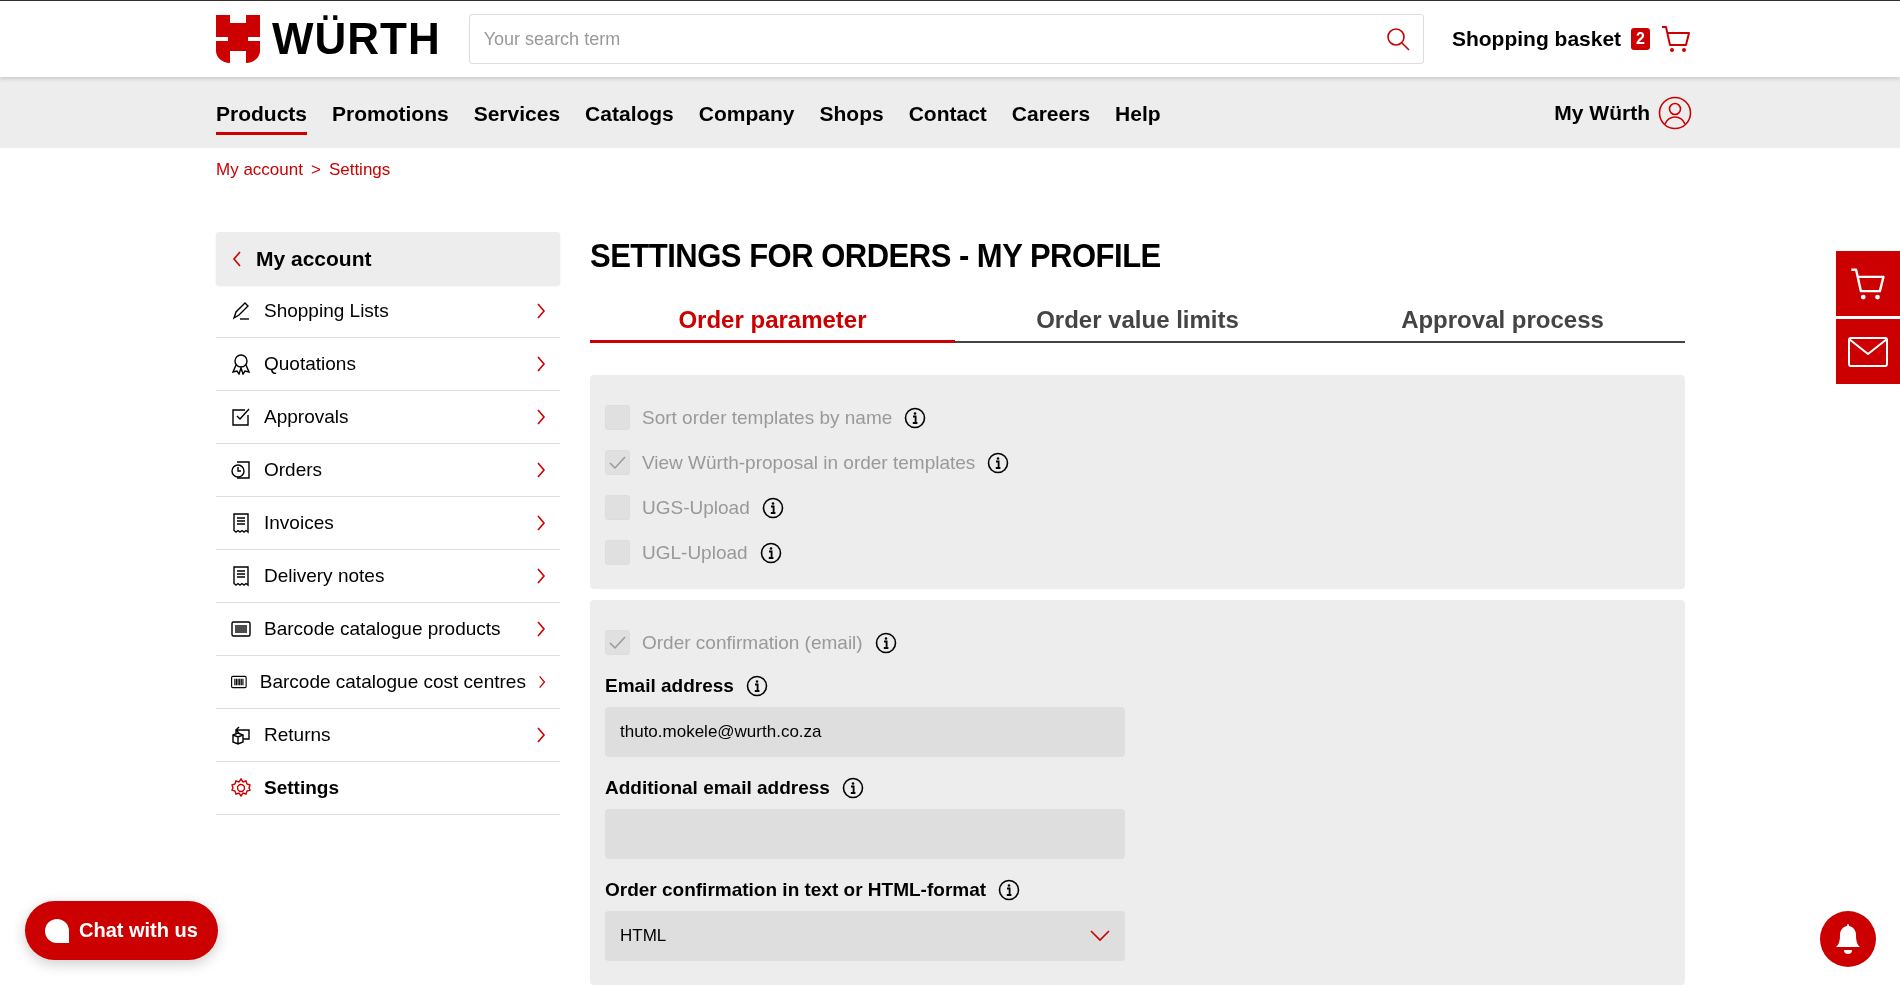 The width and height of the screenshot is (1900, 985). What do you see at coordinates (517, 116) in the screenshot?
I see `nav-item: Services` at bounding box center [517, 116].